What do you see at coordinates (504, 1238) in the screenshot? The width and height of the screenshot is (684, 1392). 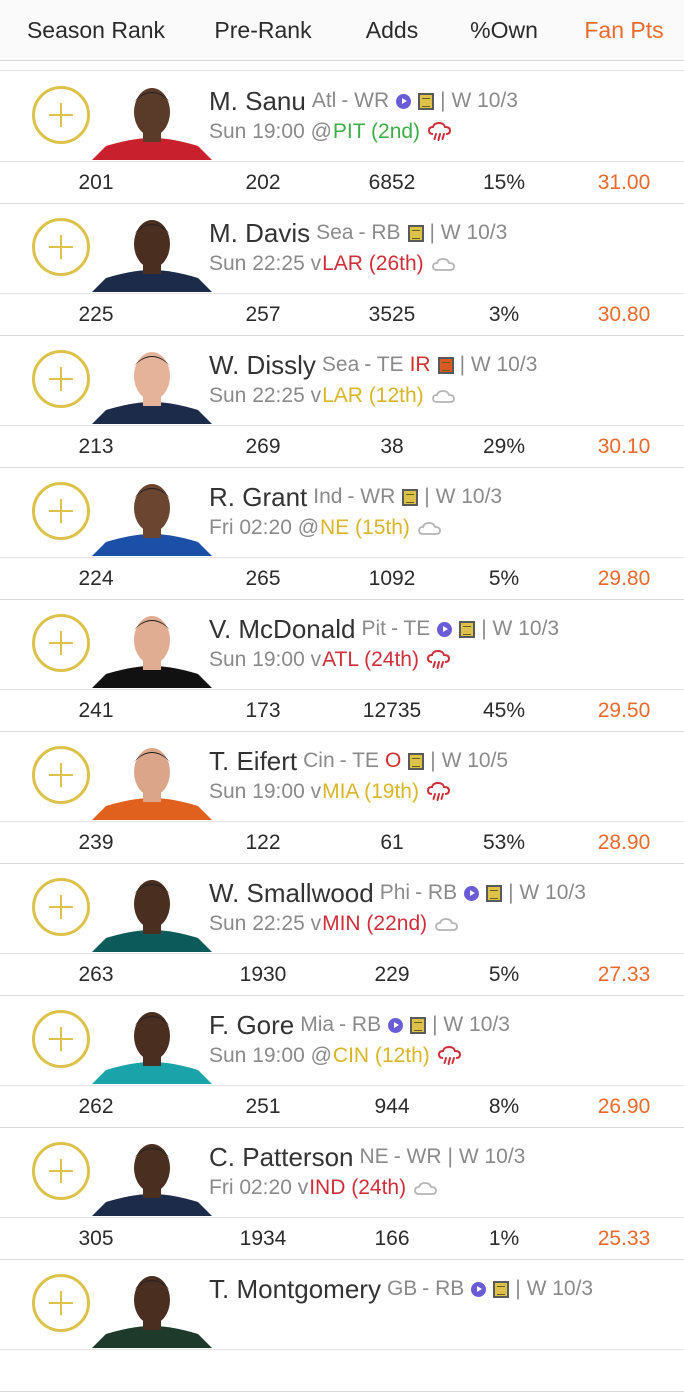 I see `stat-own: 1%` at bounding box center [504, 1238].